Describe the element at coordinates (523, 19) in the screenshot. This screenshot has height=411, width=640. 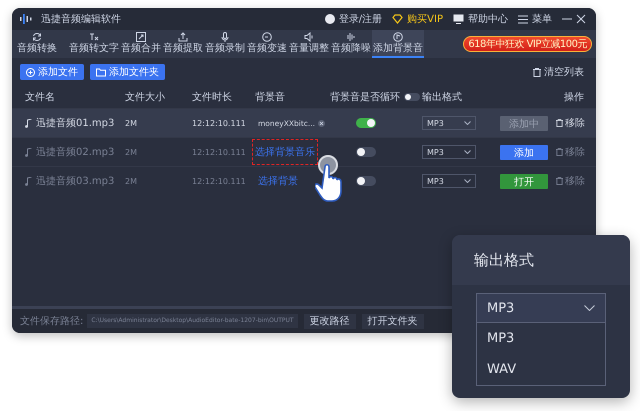
I see `menu-icon` at that location.